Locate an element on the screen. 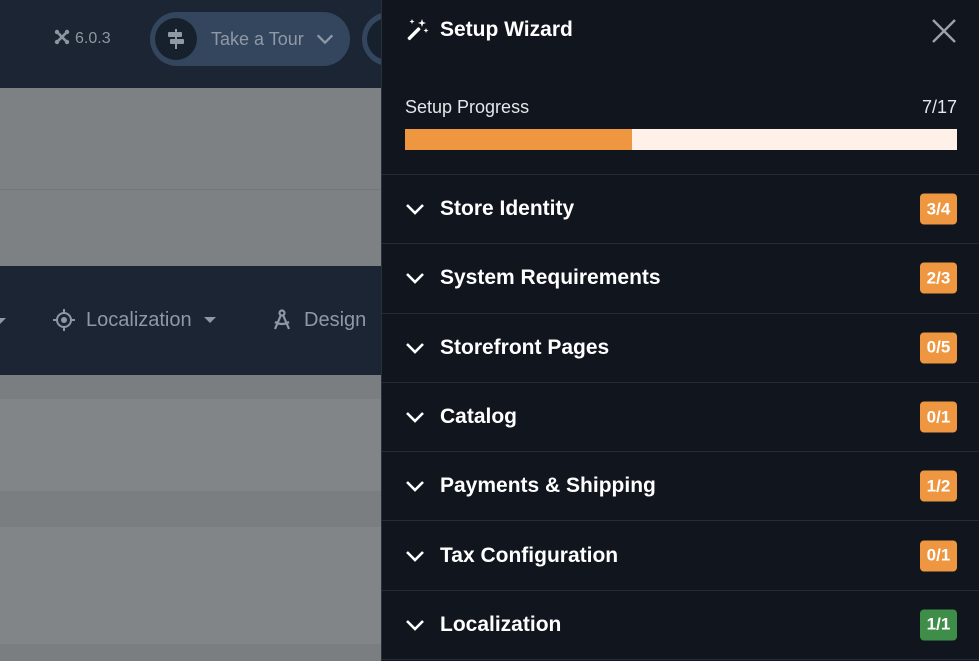  wizard-section-label: Payments & Shipping is located at coordinates (548, 486).